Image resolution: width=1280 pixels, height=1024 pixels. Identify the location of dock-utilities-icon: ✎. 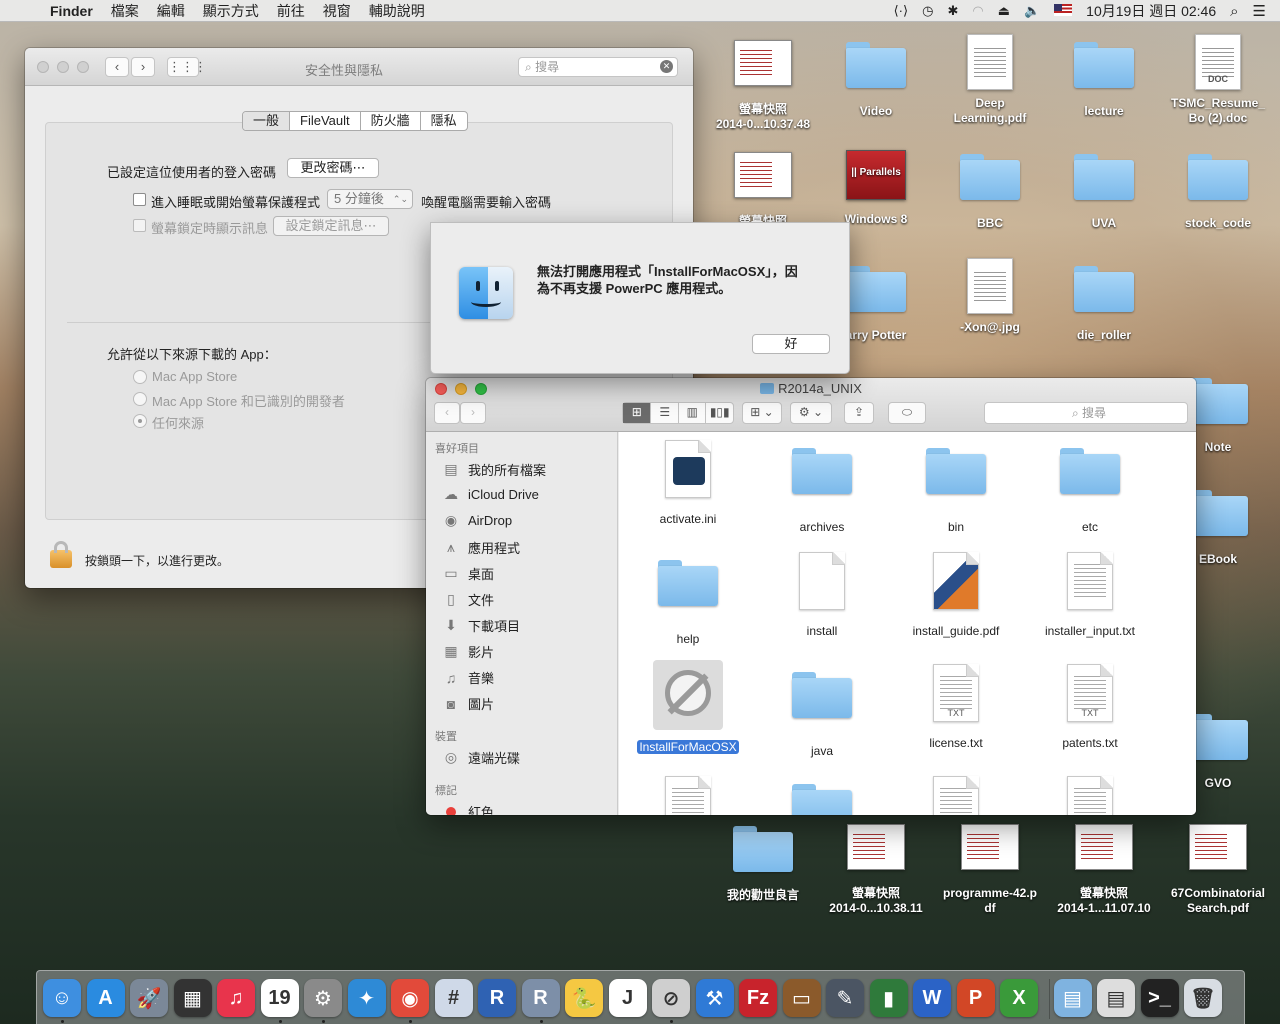
(845, 998).